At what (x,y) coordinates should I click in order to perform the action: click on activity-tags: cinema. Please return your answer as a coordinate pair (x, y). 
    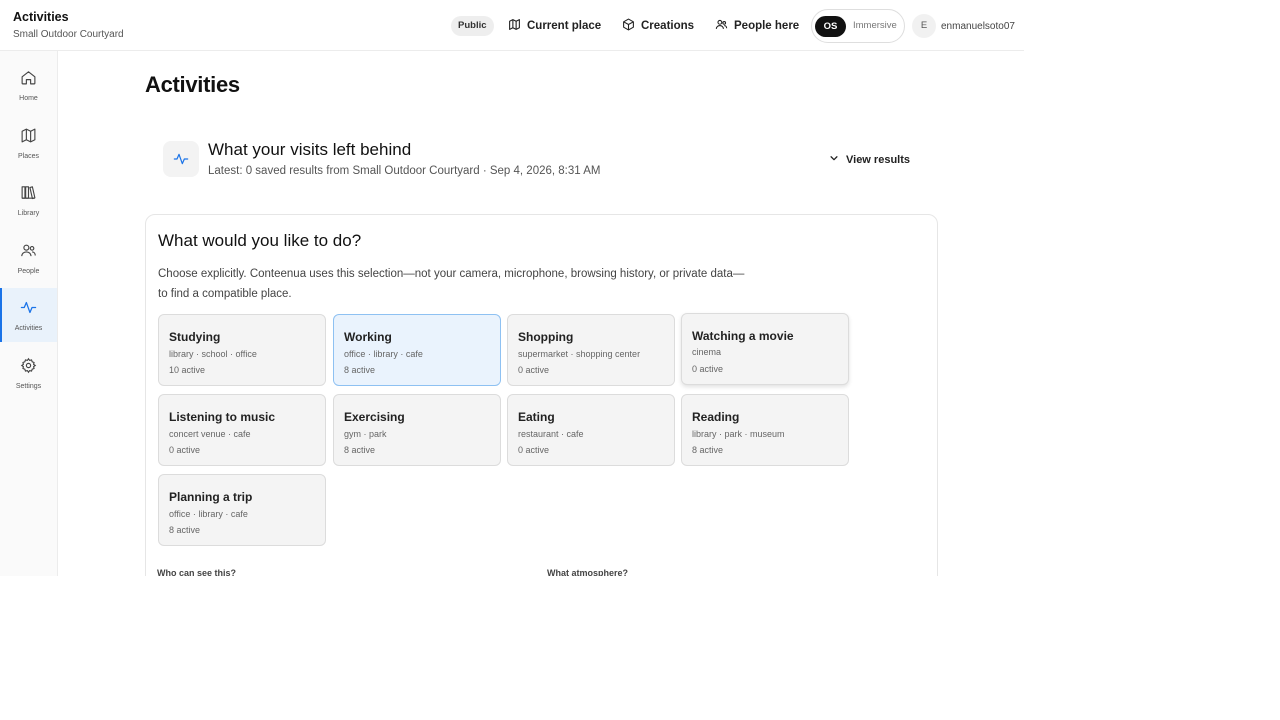
    Looking at the image, I should click on (707, 352).